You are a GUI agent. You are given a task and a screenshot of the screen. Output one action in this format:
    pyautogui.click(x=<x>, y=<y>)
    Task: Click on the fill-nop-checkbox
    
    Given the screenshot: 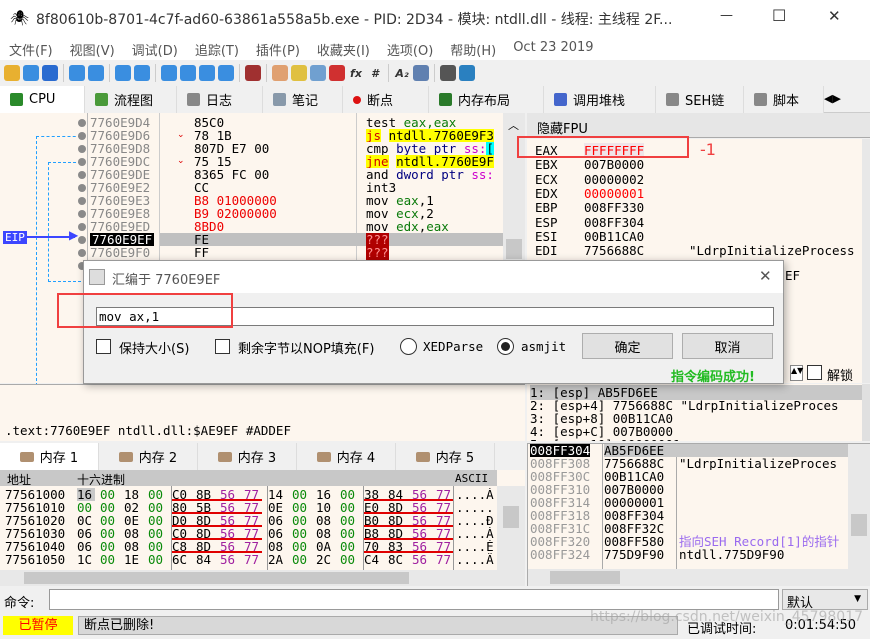 What is the action you would take?
    pyautogui.click(x=222, y=346)
    